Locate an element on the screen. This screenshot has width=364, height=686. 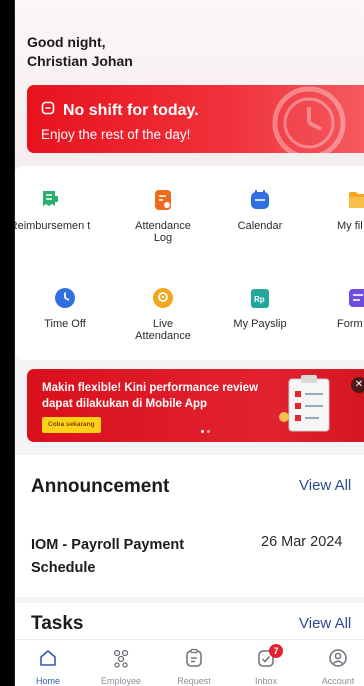
checklist-illustration-icon is located at coordinates (308, 407).